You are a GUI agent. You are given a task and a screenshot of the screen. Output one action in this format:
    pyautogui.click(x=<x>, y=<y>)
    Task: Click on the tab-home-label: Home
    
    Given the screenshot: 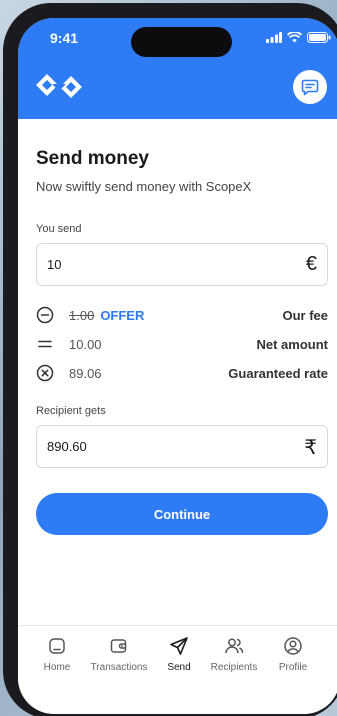 What is the action you would take?
    pyautogui.click(x=57, y=667)
    